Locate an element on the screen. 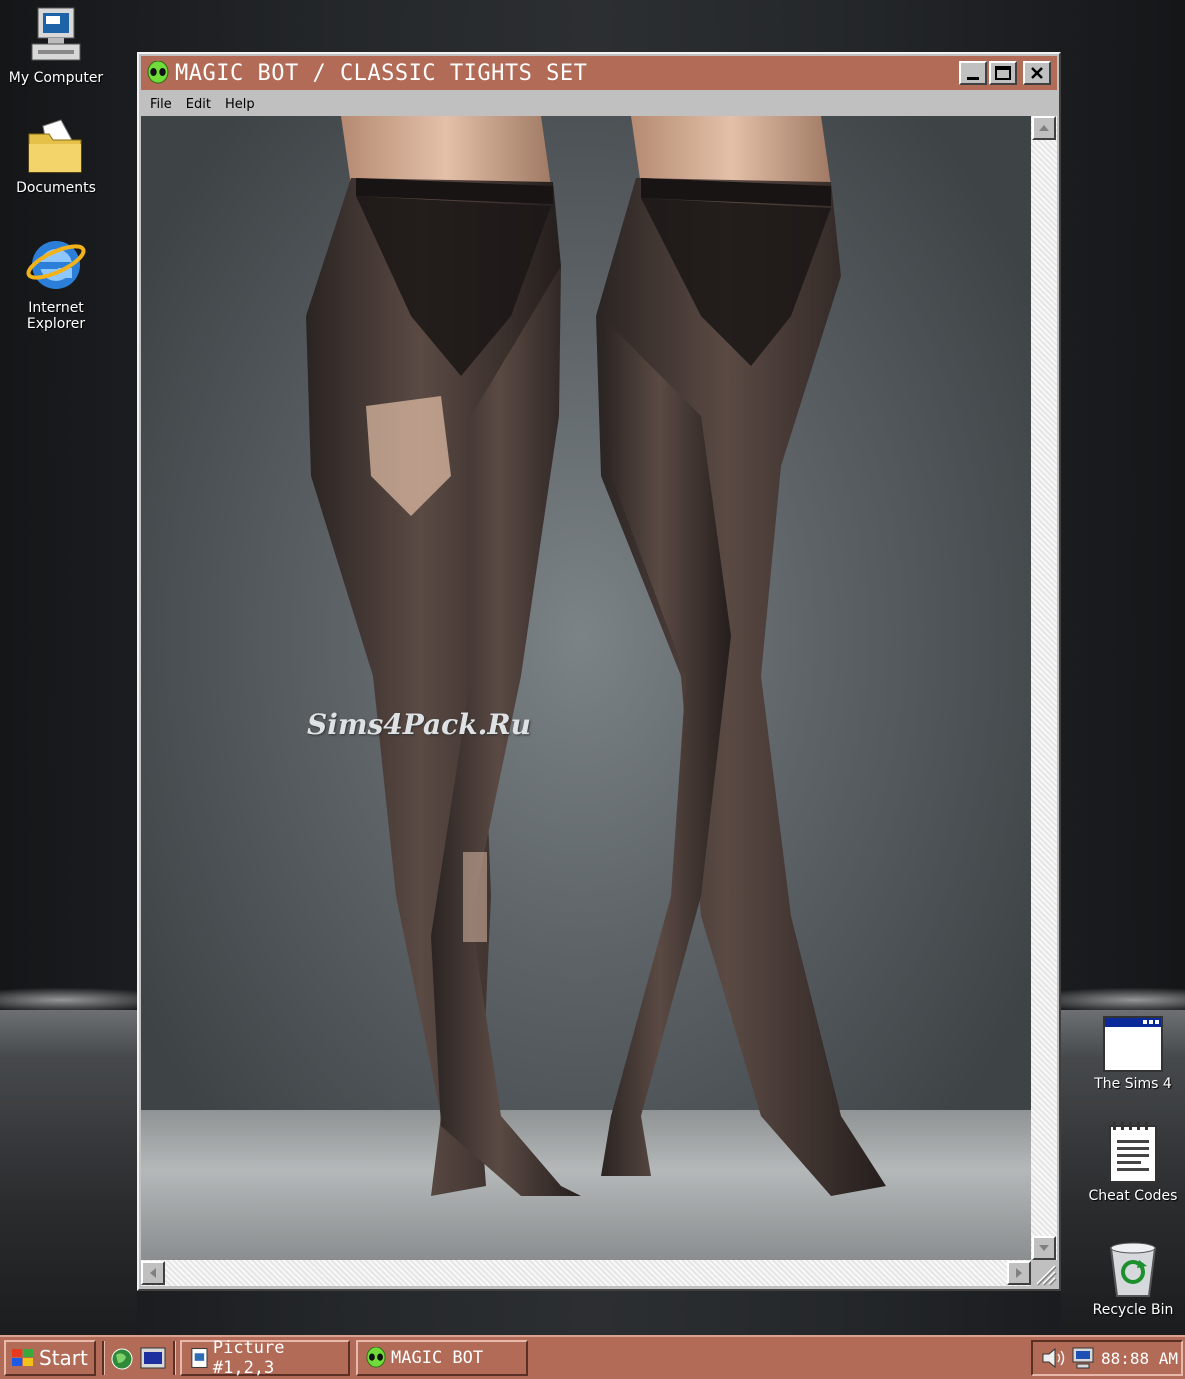 Image resolution: width=1185 pixels, height=1379 pixels. start-label: Start is located at coordinates (63, 1358).